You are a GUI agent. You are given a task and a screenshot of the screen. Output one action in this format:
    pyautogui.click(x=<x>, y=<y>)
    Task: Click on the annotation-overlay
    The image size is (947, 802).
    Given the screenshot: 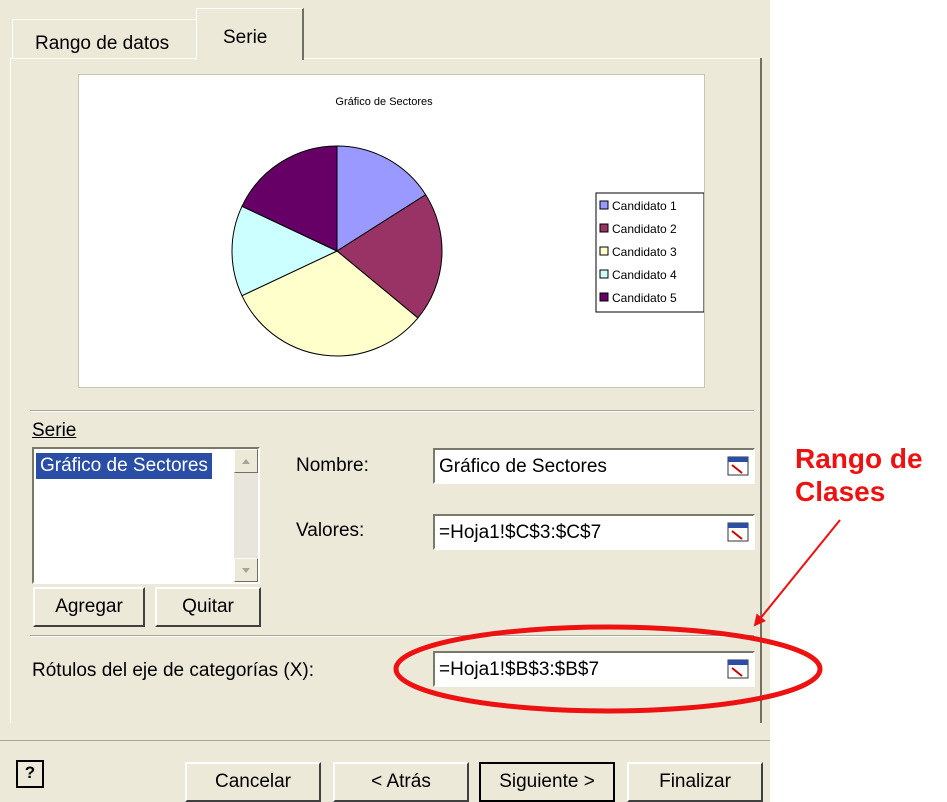 What is the action you would take?
    pyautogui.click(x=617, y=616)
    